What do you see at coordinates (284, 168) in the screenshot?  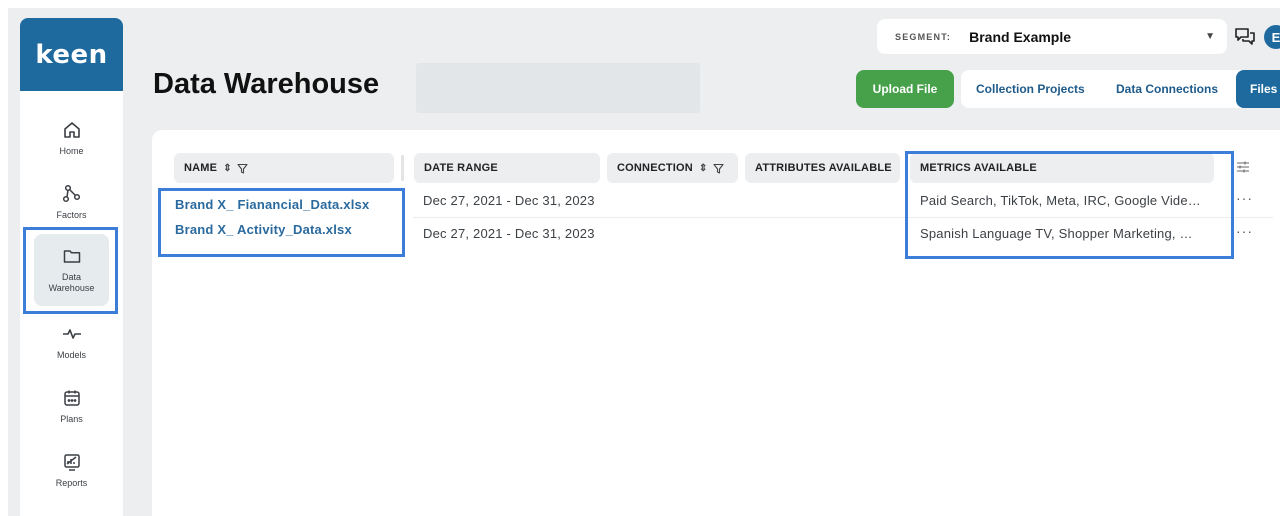 I see `column-header-name: NAME ⇕` at bounding box center [284, 168].